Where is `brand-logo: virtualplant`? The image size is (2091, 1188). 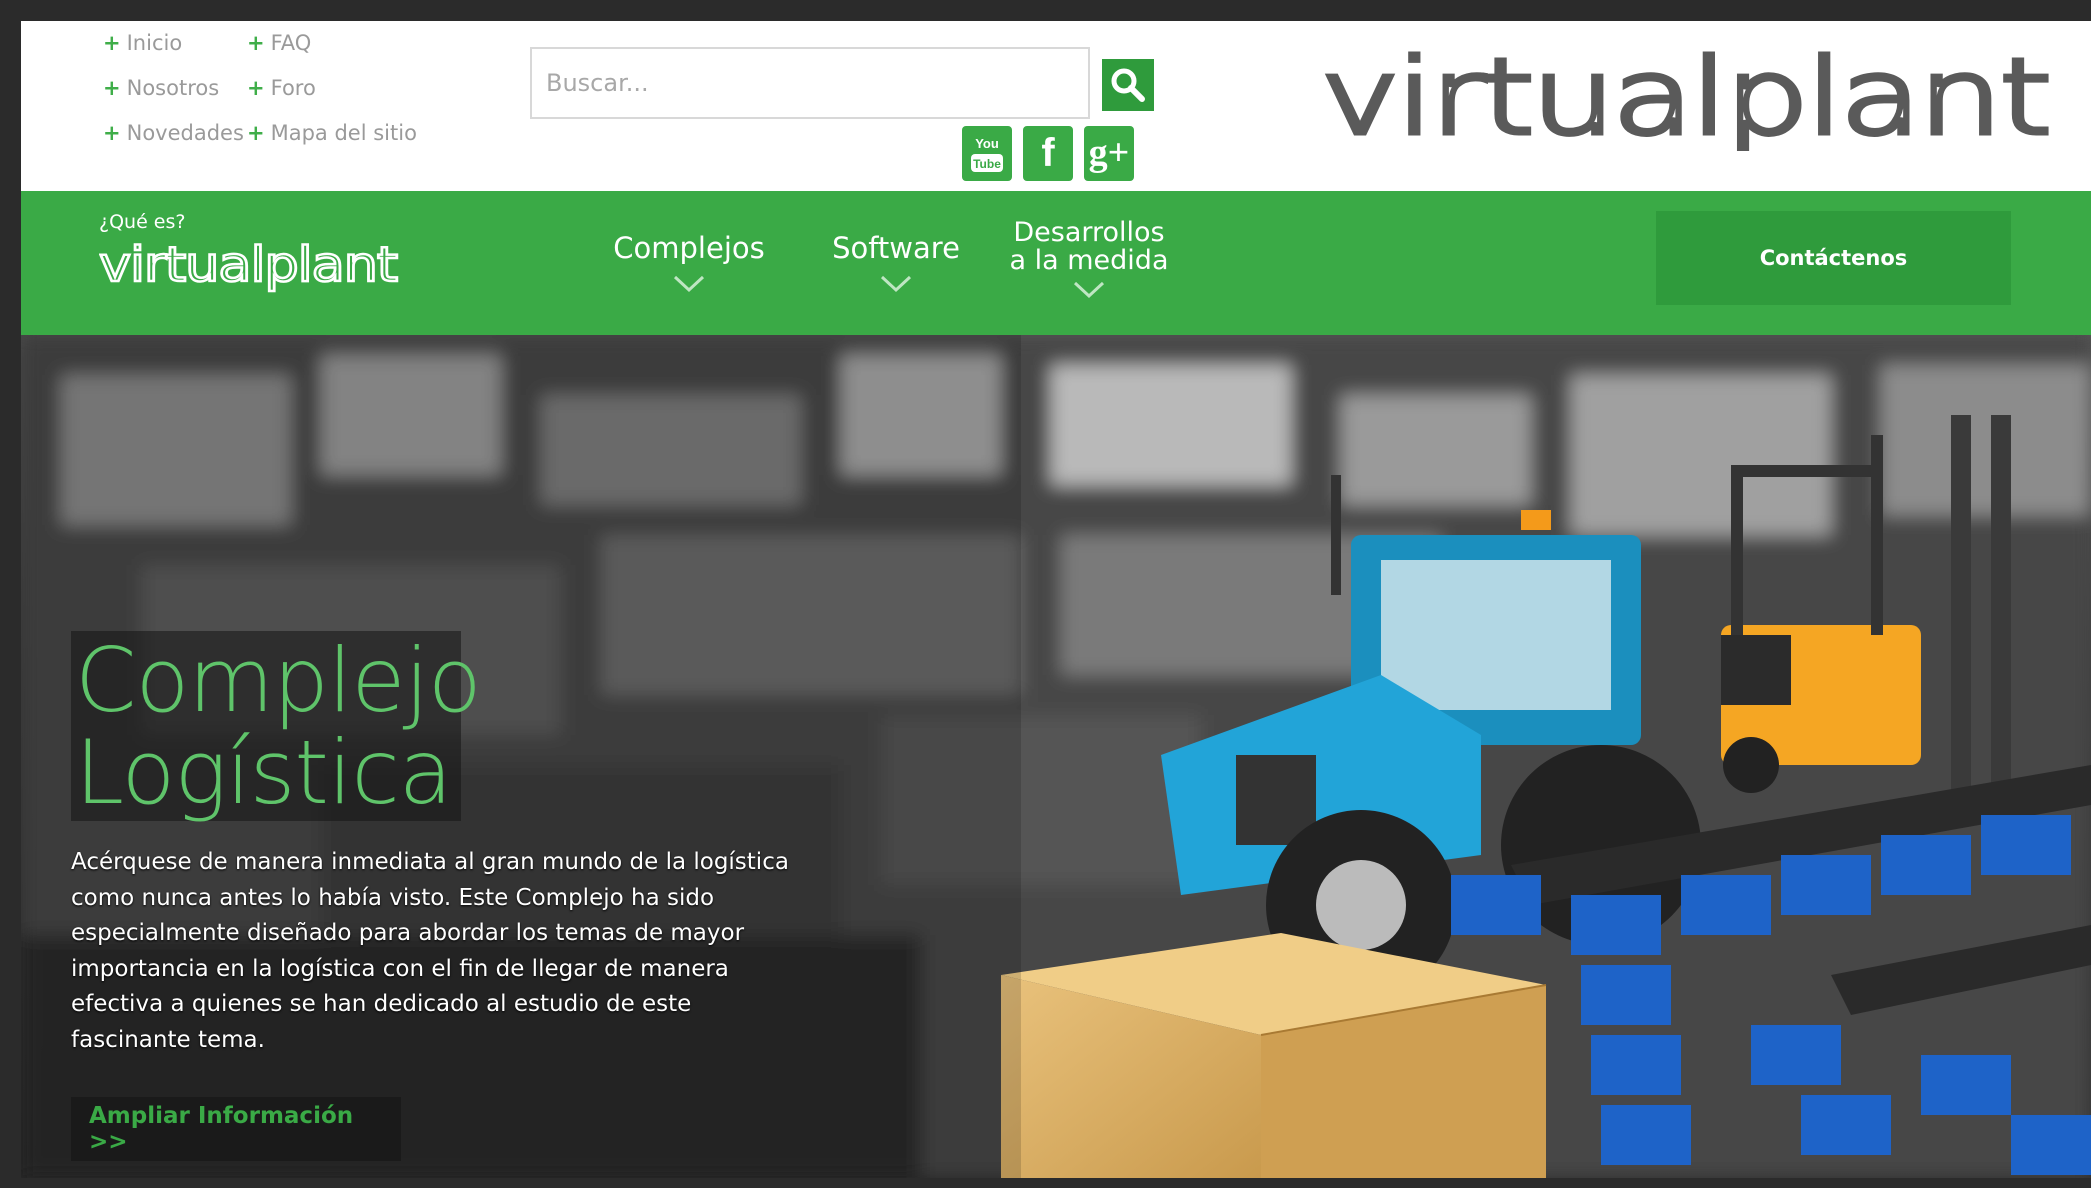
brand-logo: virtualplant is located at coordinates (1686, 101).